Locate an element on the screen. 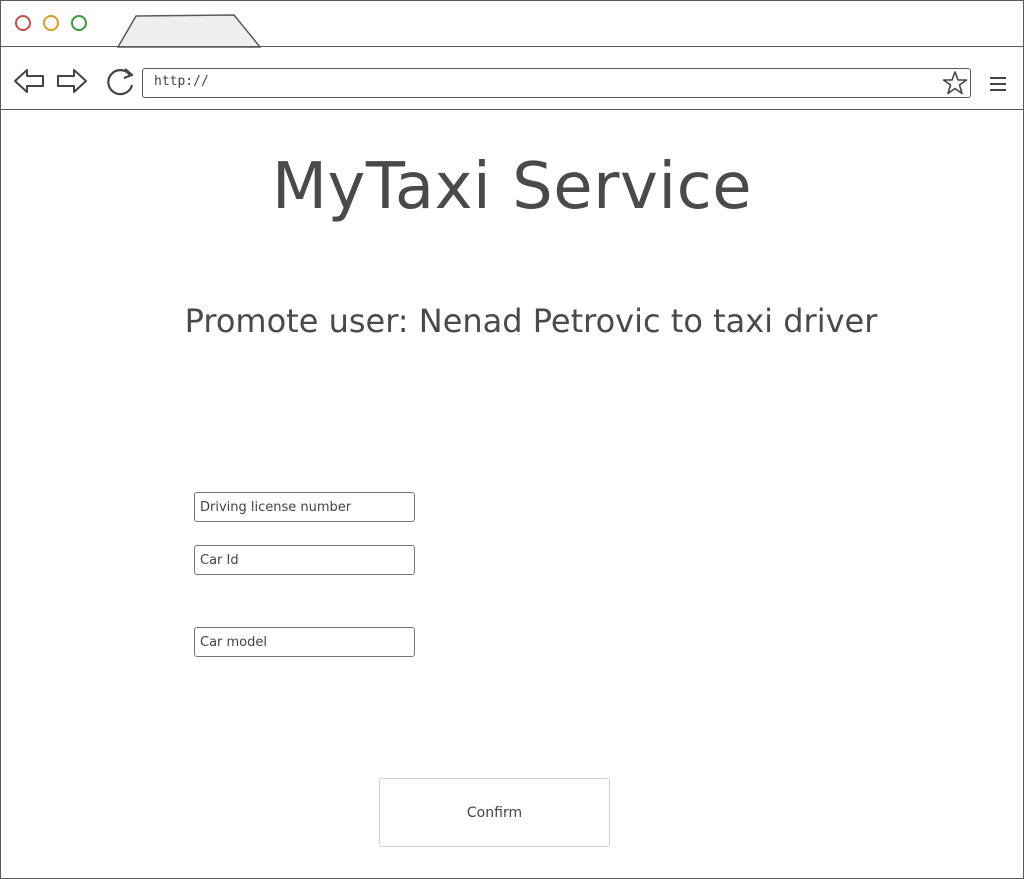 This screenshot has width=1024, height=879. close-window-icon is located at coordinates (23, 23).